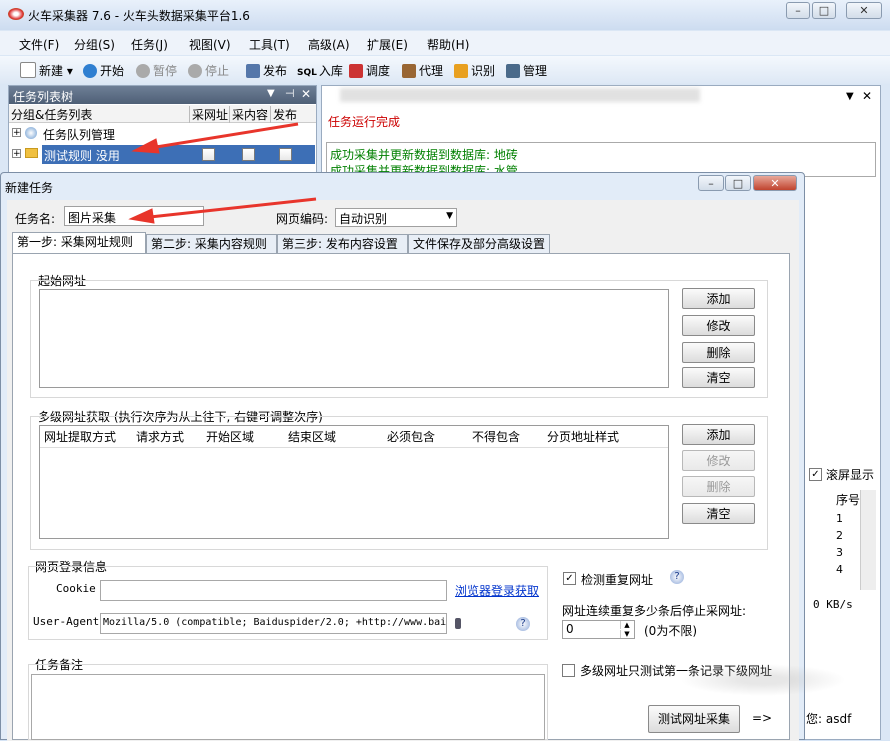 Image resolution: width=890 pixels, height=741 pixels. Describe the element at coordinates (215, 138) in the screenshot. I see `arrow-to-task-row` at that location.